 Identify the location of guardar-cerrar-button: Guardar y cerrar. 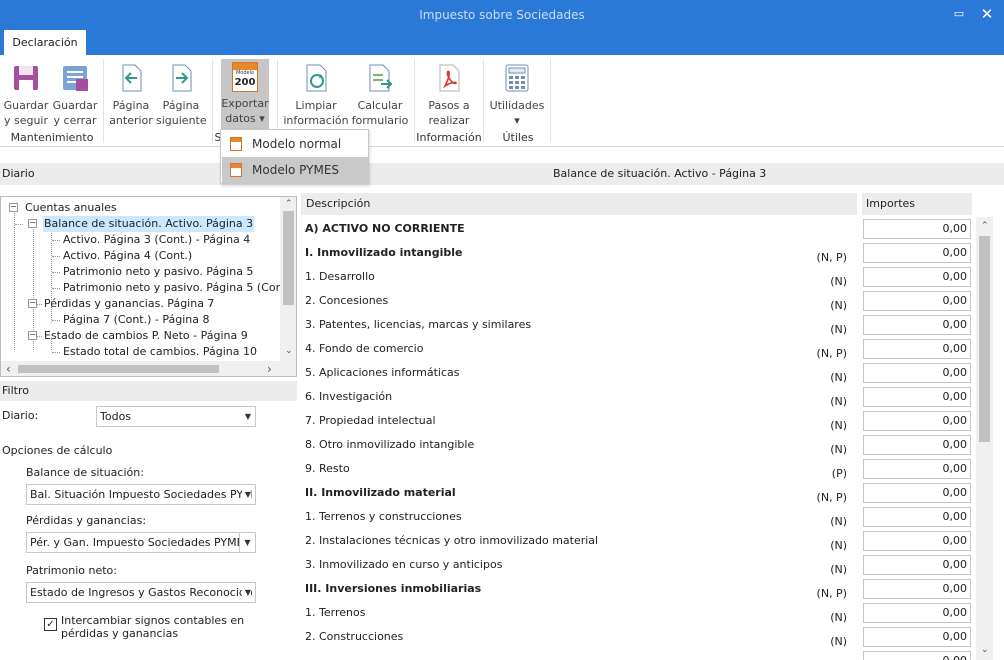
(75, 93).